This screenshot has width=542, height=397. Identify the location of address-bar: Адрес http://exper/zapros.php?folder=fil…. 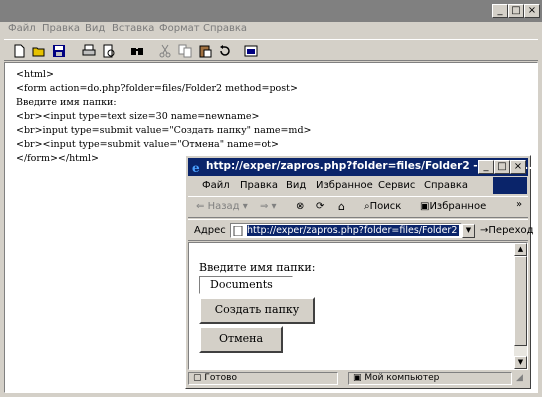
(361, 230).